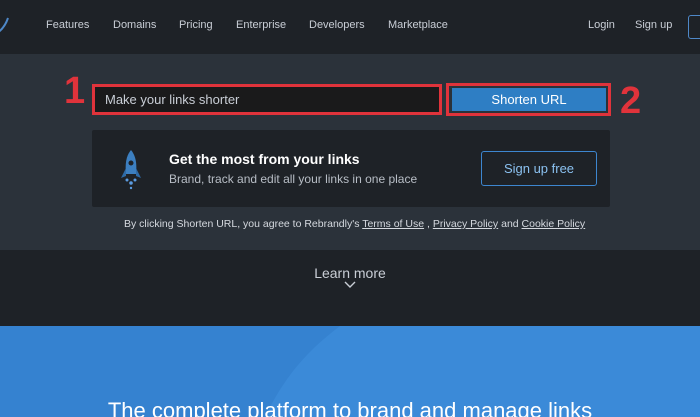  What do you see at coordinates (5, 26) in the screenshot?
I see `logo-icon` at bounding box center [5, 26].